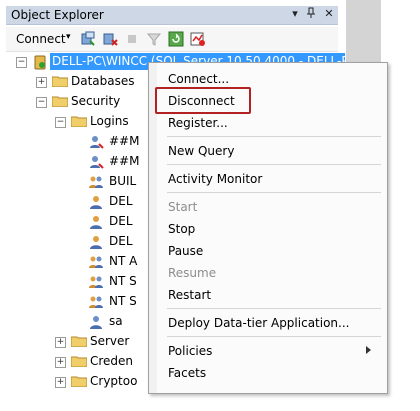 This screenshot has width=420, height=411. Describe the element at coordinates (295, 14) in the screenshot. I see `window-position-dropdown-icon: ▾` at that location.